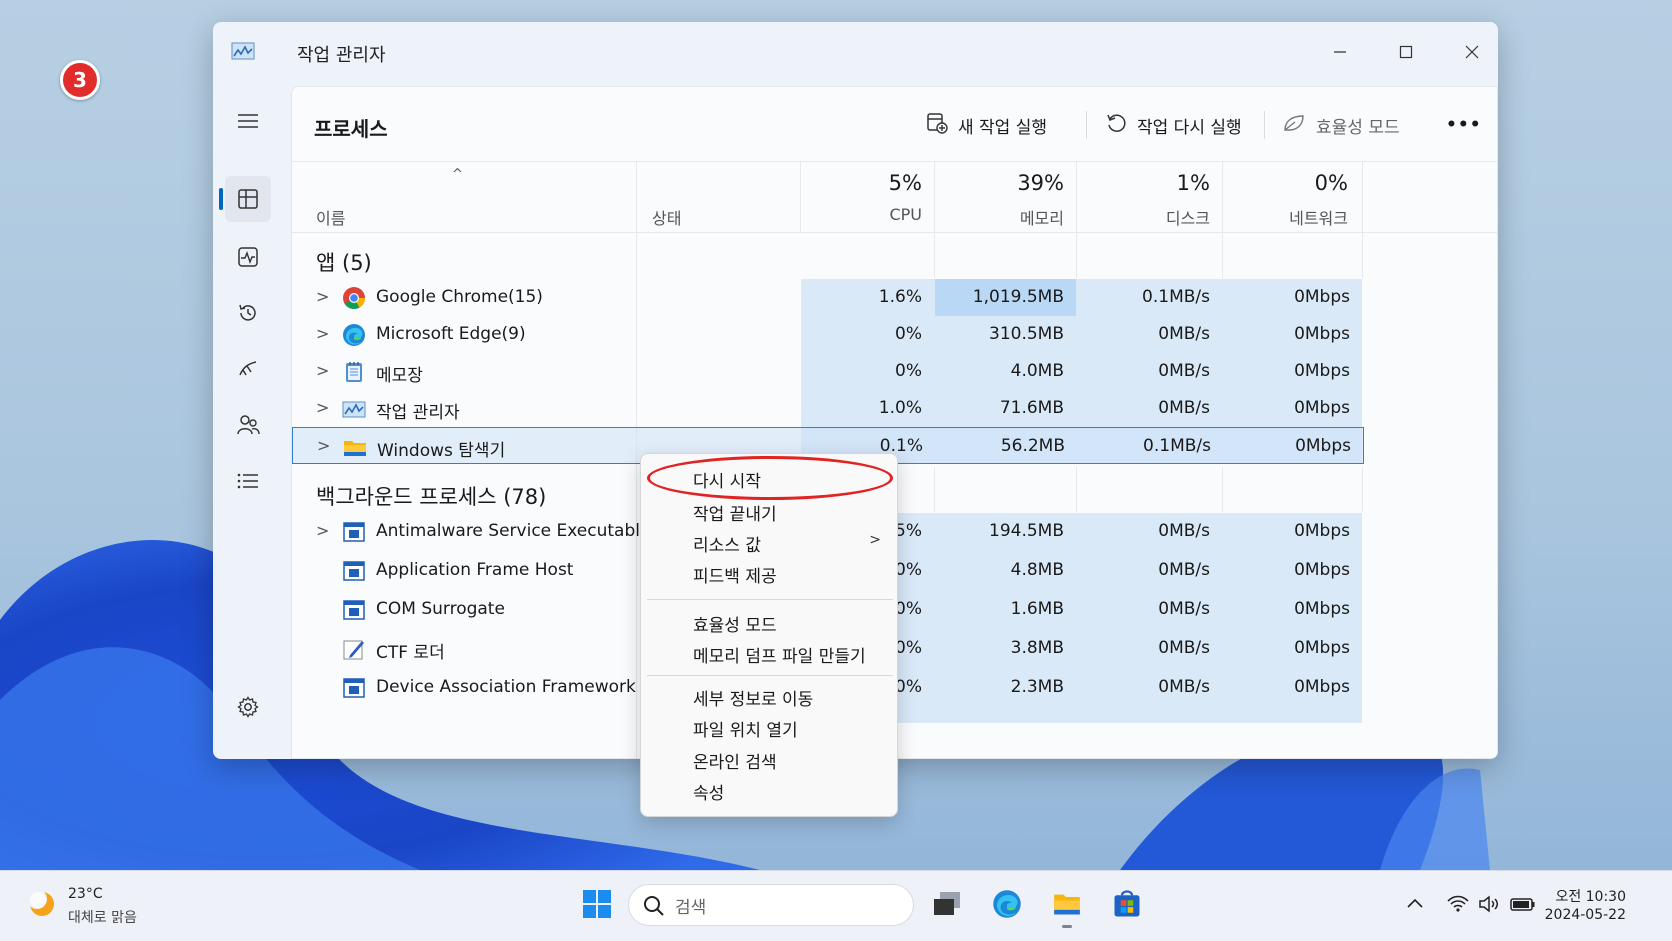 This screenshot has height=941, width=1672. I want to click on process-name: Antimalware Service Executable, so click(513, 531).